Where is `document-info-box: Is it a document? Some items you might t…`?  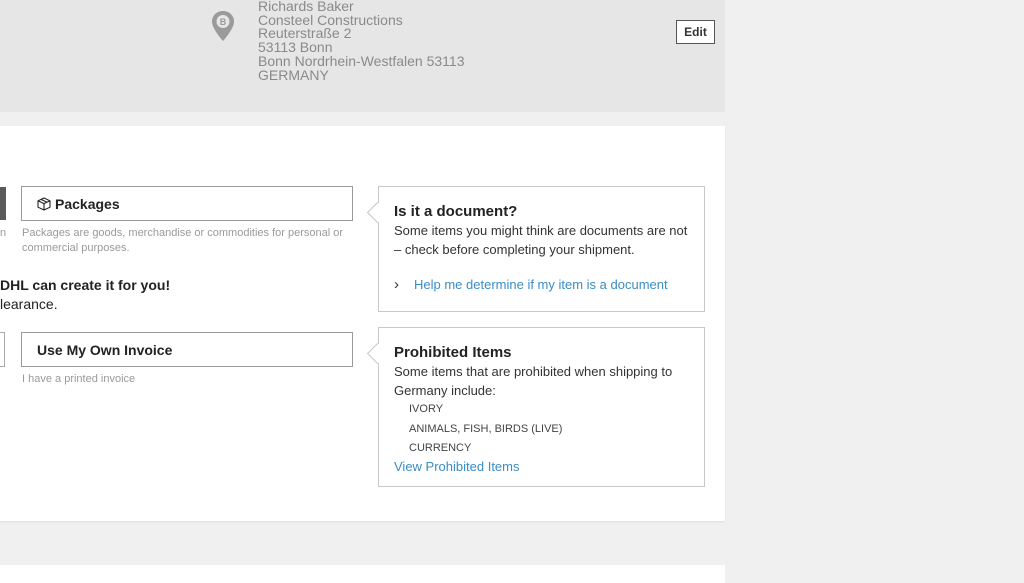 document-info-box: Is it a document? Some items you might t… is located at coordinates (541, 249).